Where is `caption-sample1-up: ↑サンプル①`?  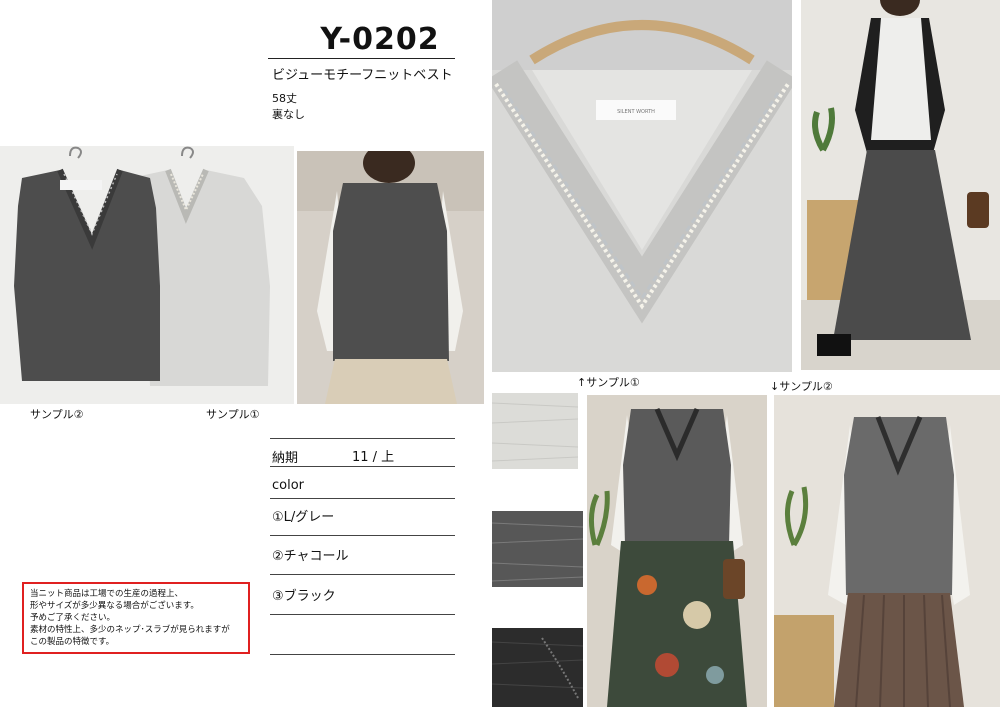 caption-sample1-up: ↑サンプル① is located at coordinates (608, 382).